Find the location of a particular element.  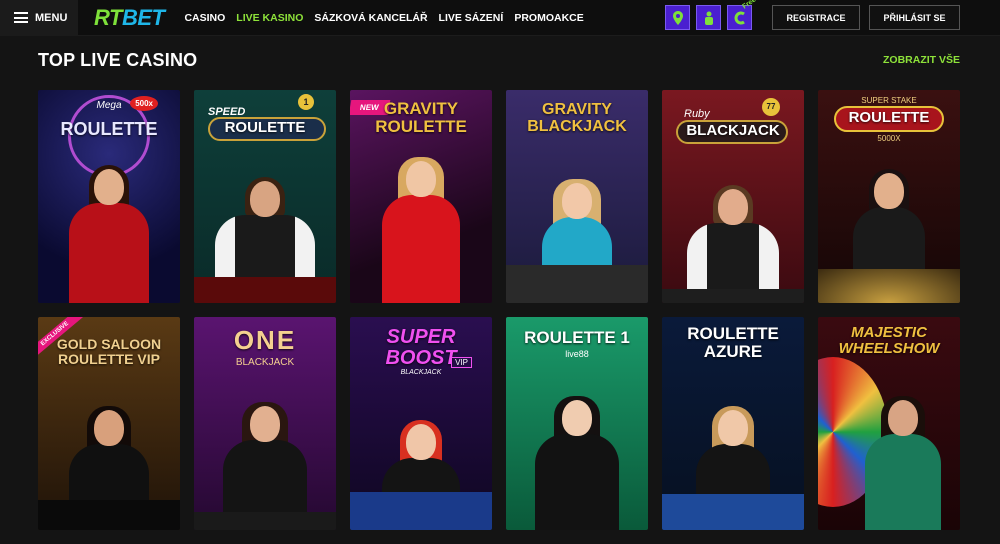

free-label: Free is located at coordinates (749, 5).